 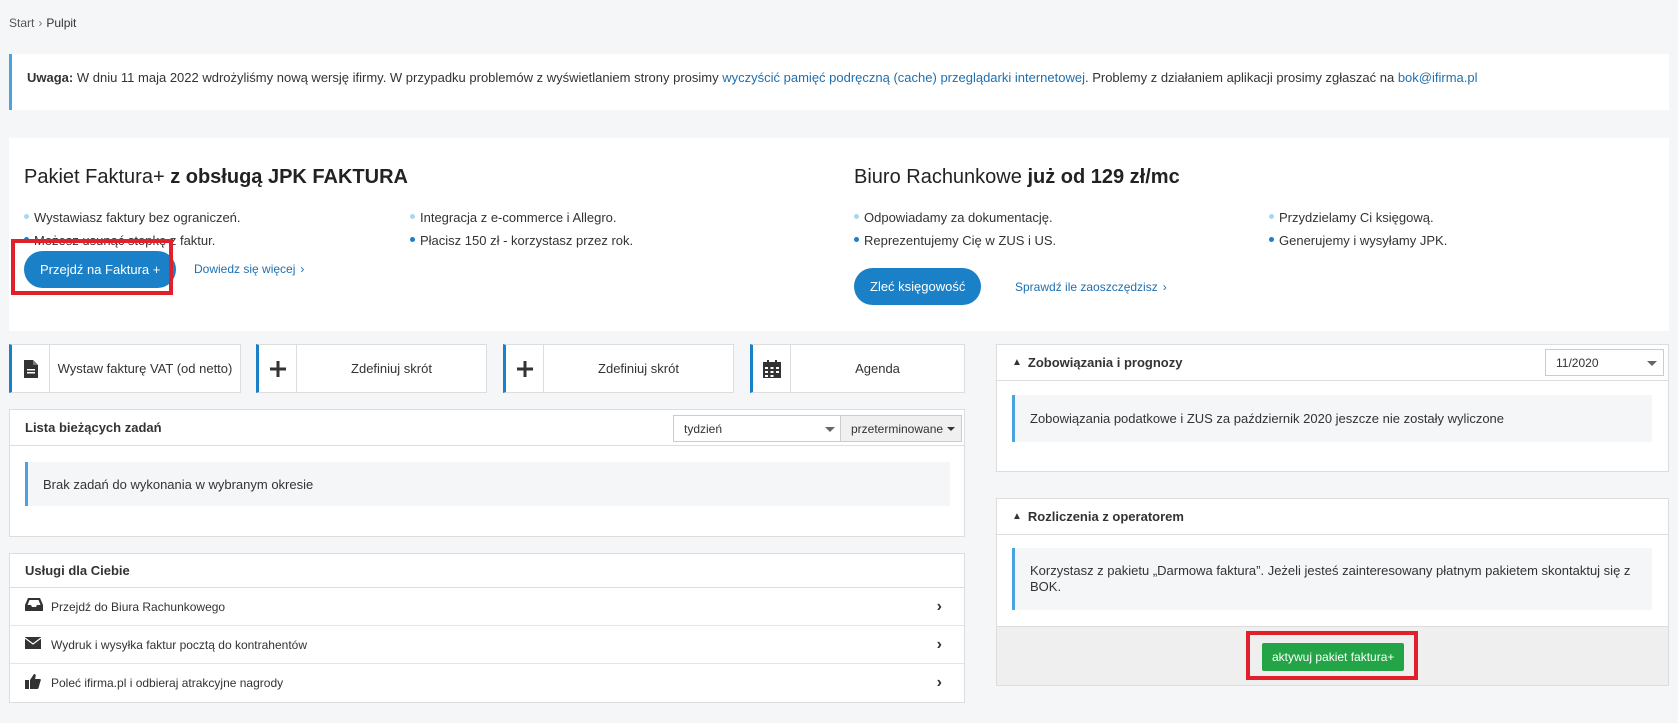 I want to click on promo-biuro-title: Biuro Rachunkowe już od 129 zł/mc, so click(x=1017, y=177).